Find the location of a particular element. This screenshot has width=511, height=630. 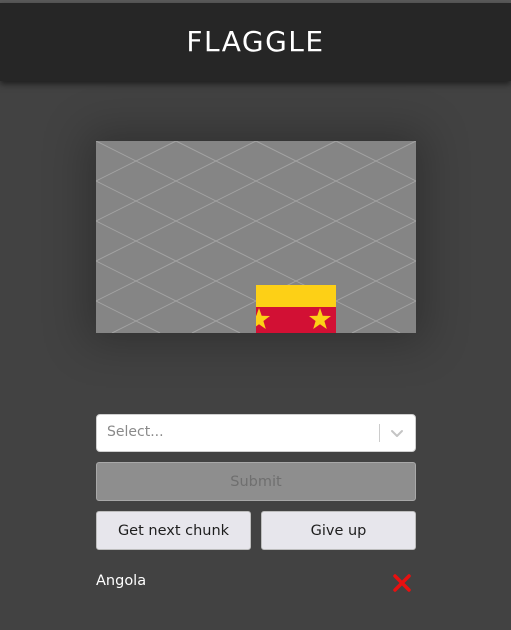

submit-button: Submit is located at coordinates (256, 481).